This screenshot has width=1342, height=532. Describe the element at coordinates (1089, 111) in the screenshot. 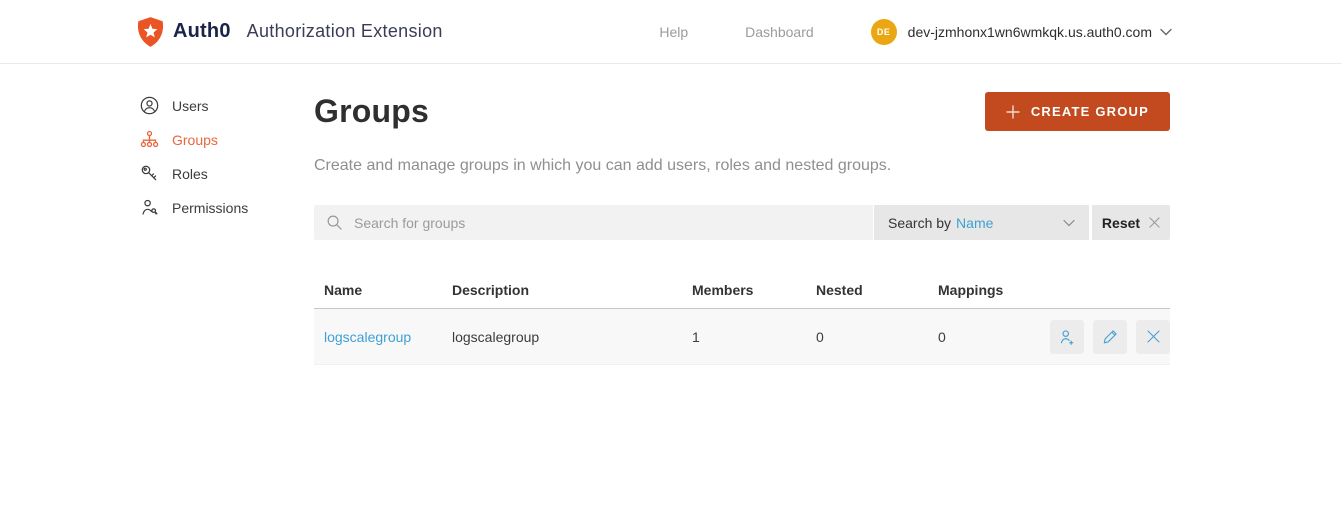

I see `create-group-label: CREATE GROUP` at that location.